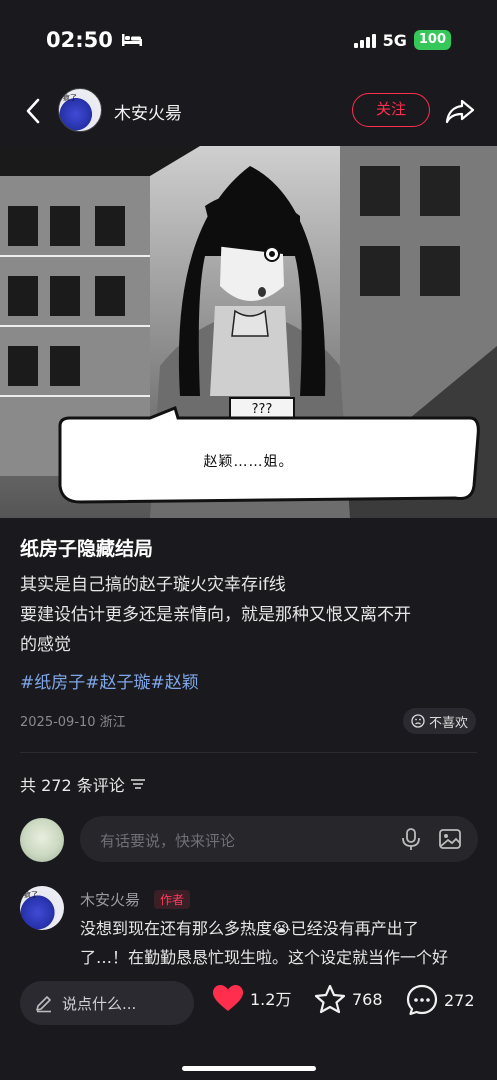  I want to click on status-right: 5G 100, so click(402, 40).